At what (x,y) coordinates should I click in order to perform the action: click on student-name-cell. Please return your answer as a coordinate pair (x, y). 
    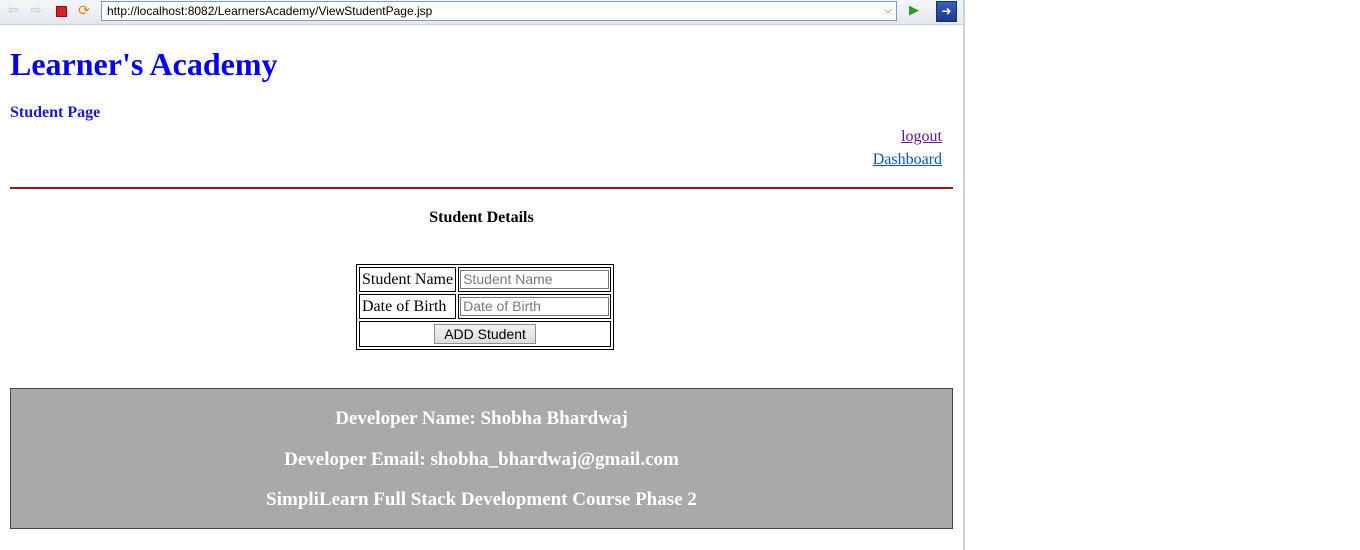
    Looking at the image, I should click on (535, 279).